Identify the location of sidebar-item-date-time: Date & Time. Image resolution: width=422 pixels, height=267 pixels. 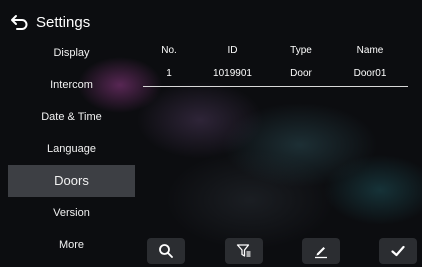
(71, 117).